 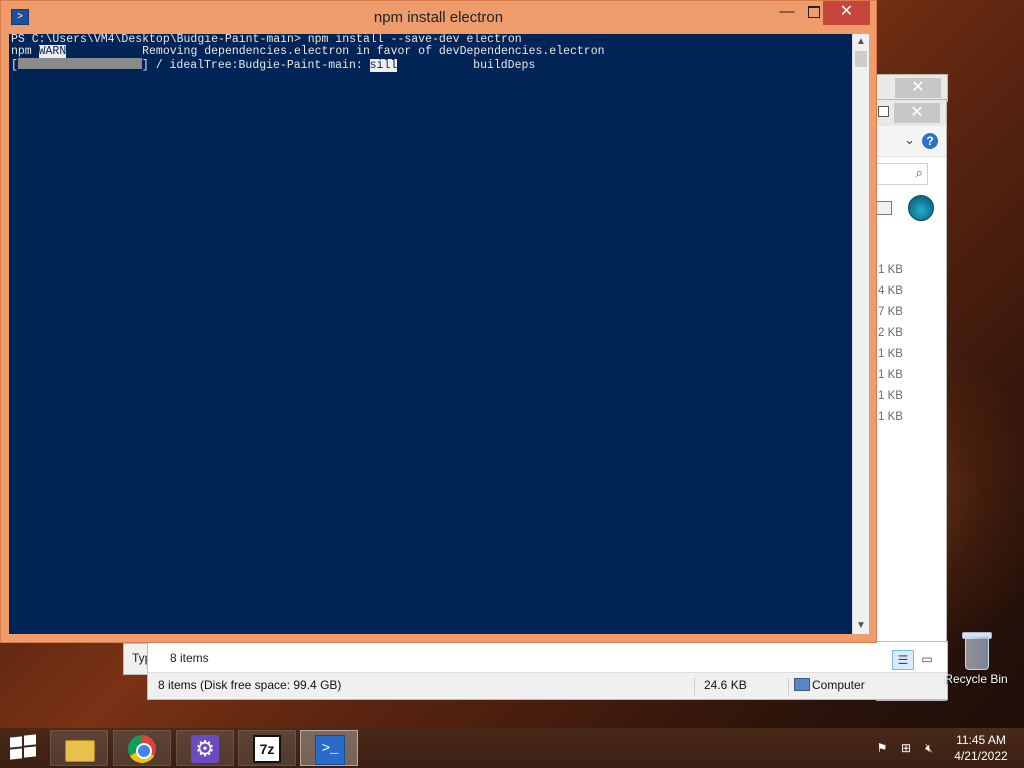 I want to click on taskbar-7zip: 7z, so click(x=267, y=748).